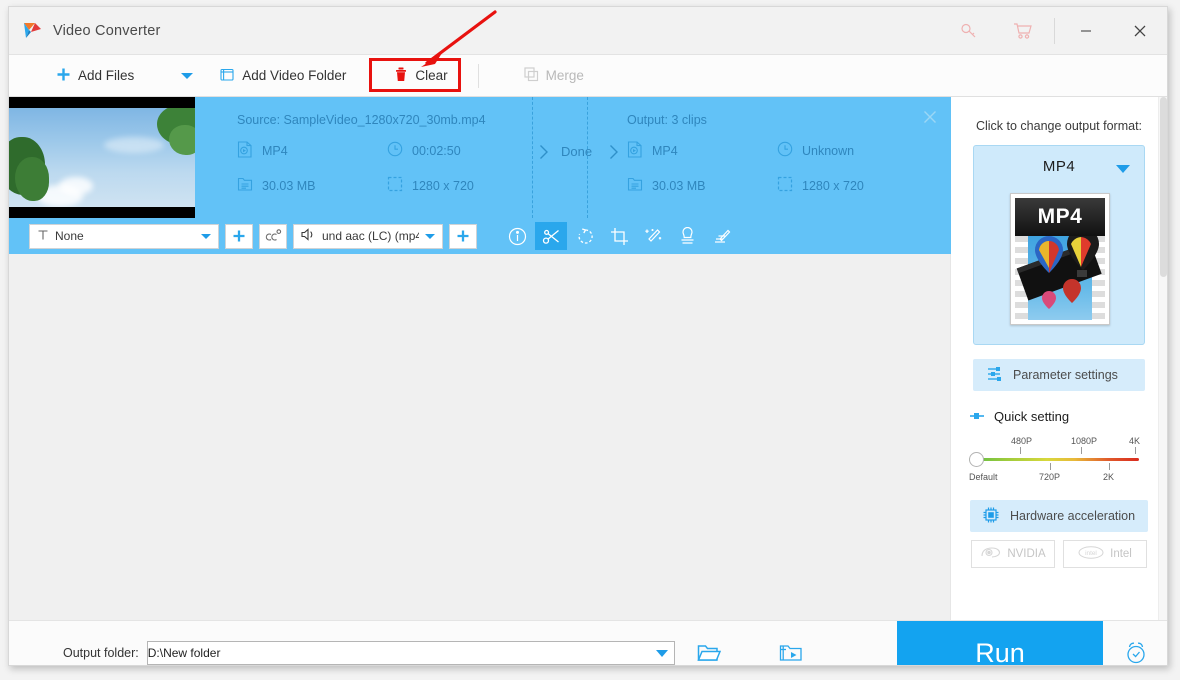  I want to click on subtitle-select: None, so click(124, 236).